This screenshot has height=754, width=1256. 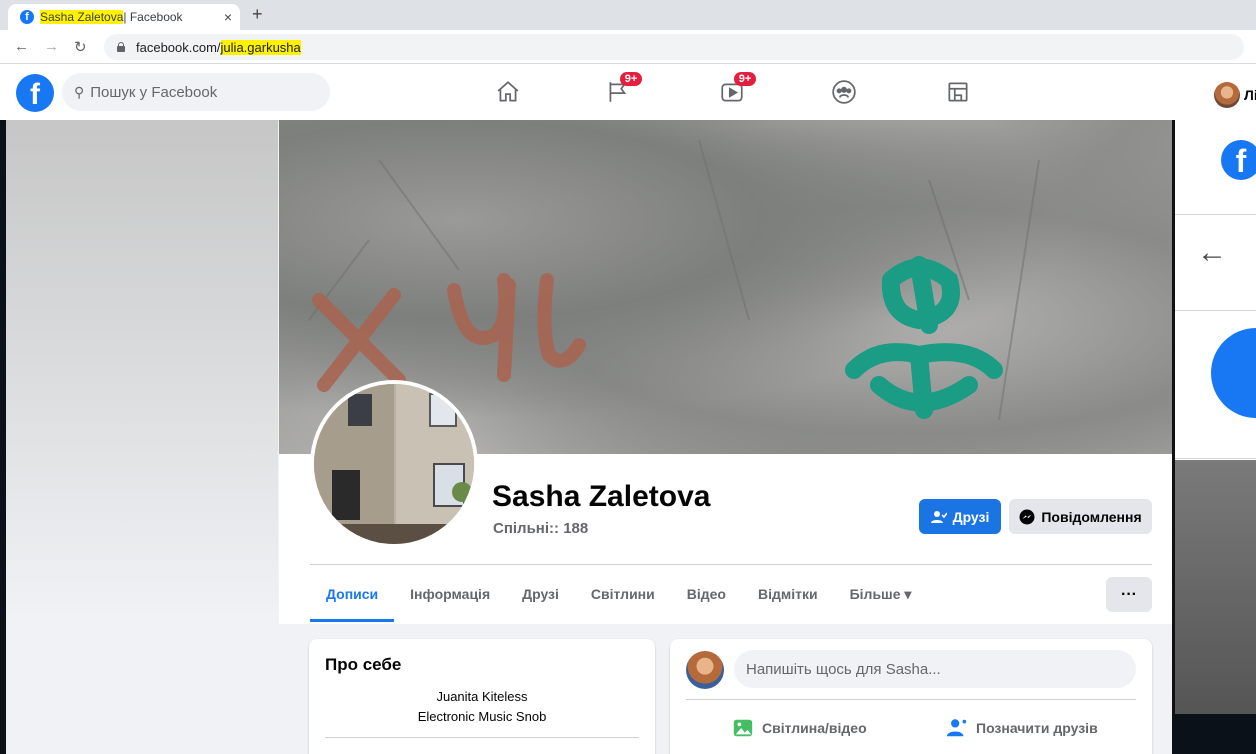 I want to click on intro-title: Про себе, so click(x=363, y=664).